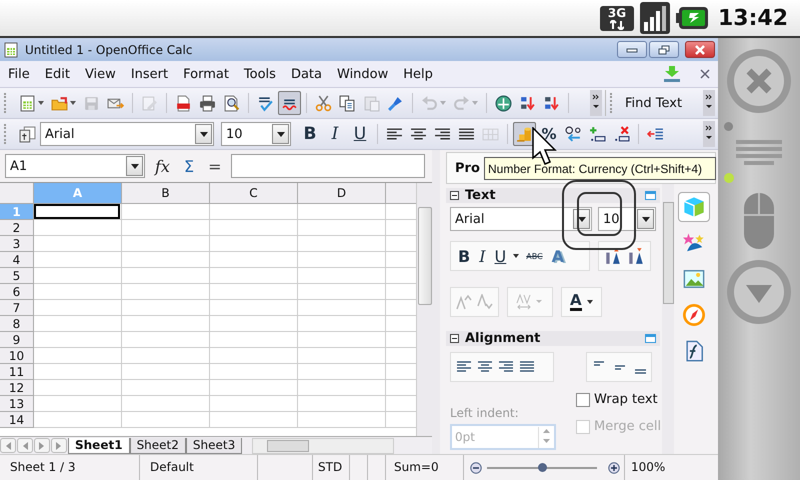  Describe the element at coordinates (17, 404) in the screenshot. I see `row-header: 13` at that location.